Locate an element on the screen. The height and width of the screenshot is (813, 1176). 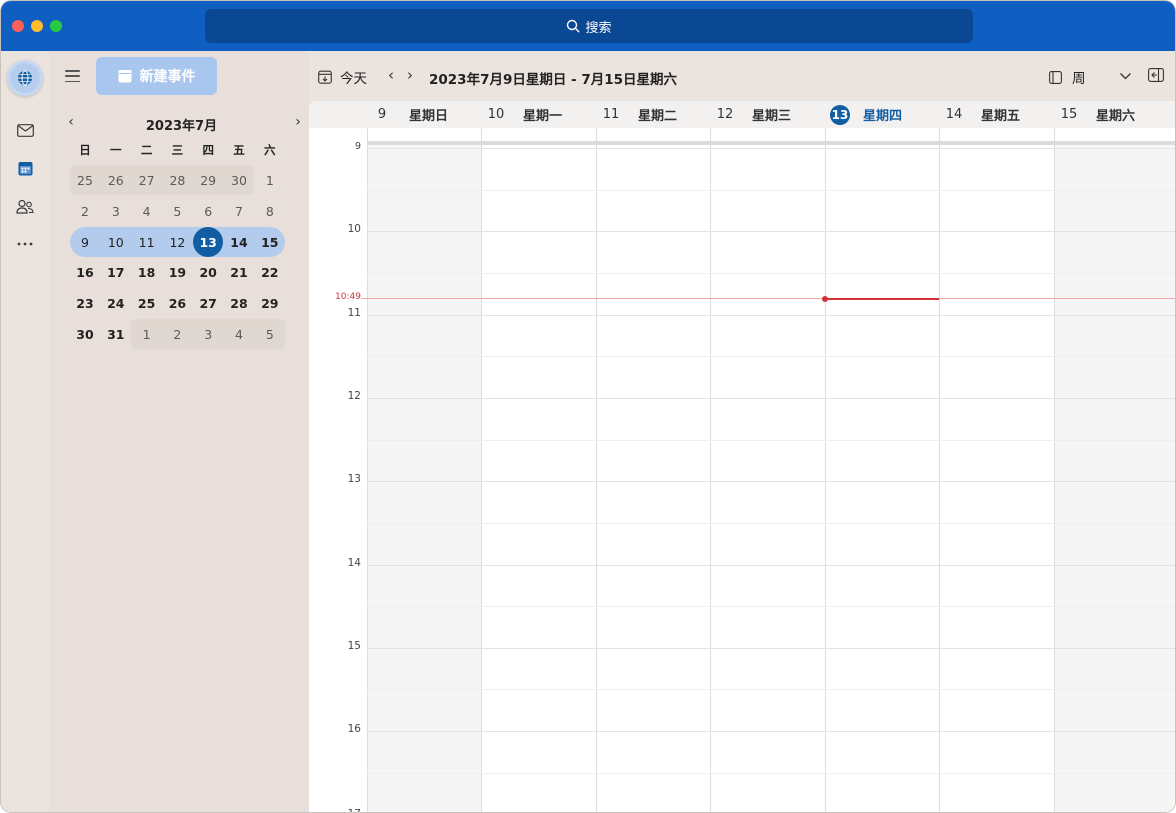
day-header-10: 10 星期一 is located at coordinates (521, 114).